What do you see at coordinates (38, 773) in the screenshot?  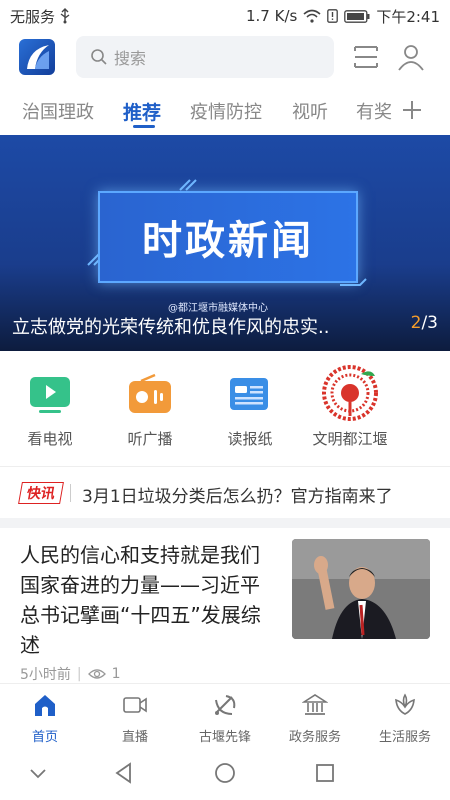 I see `collapse-chevron-icon` at bounding box center [38, 773].